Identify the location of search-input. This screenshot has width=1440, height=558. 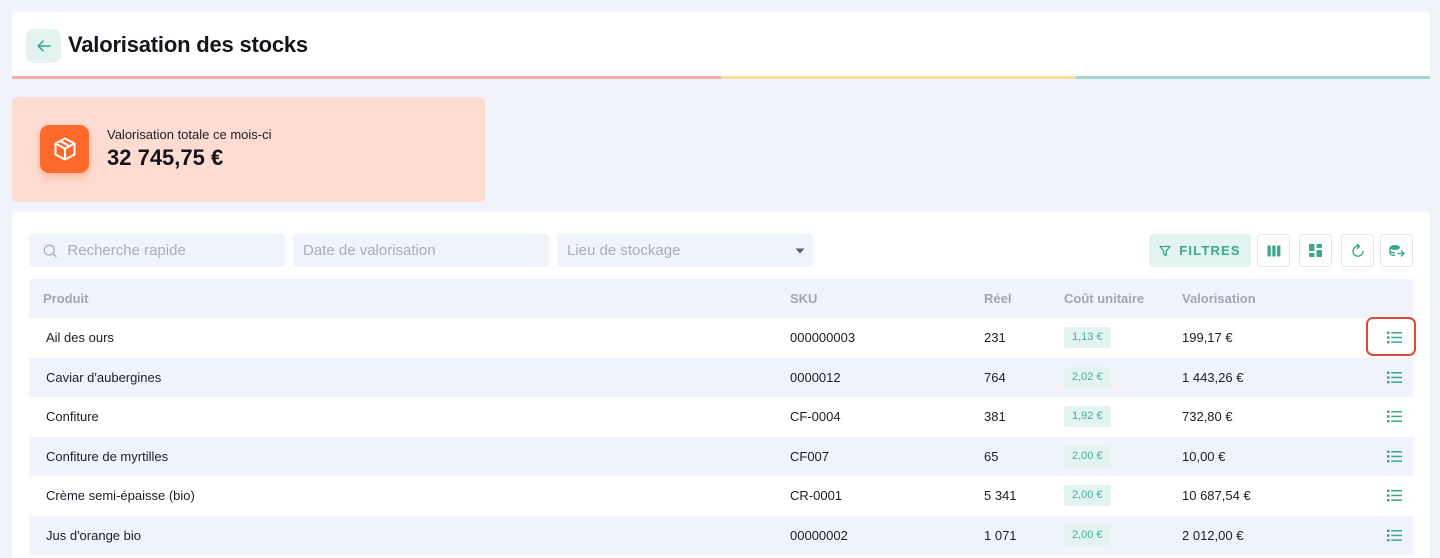
(176, 250).